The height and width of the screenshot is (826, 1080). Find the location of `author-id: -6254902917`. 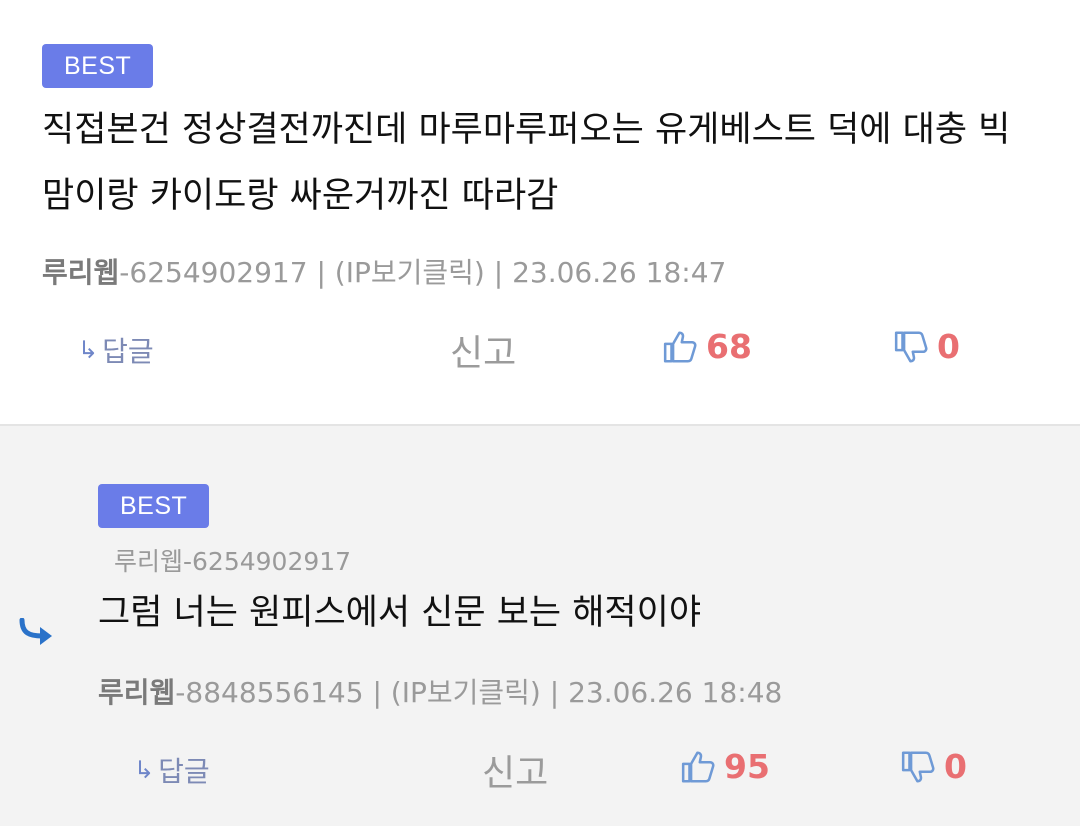

author-id: -6254902917 is located at coordinates (213, 272).